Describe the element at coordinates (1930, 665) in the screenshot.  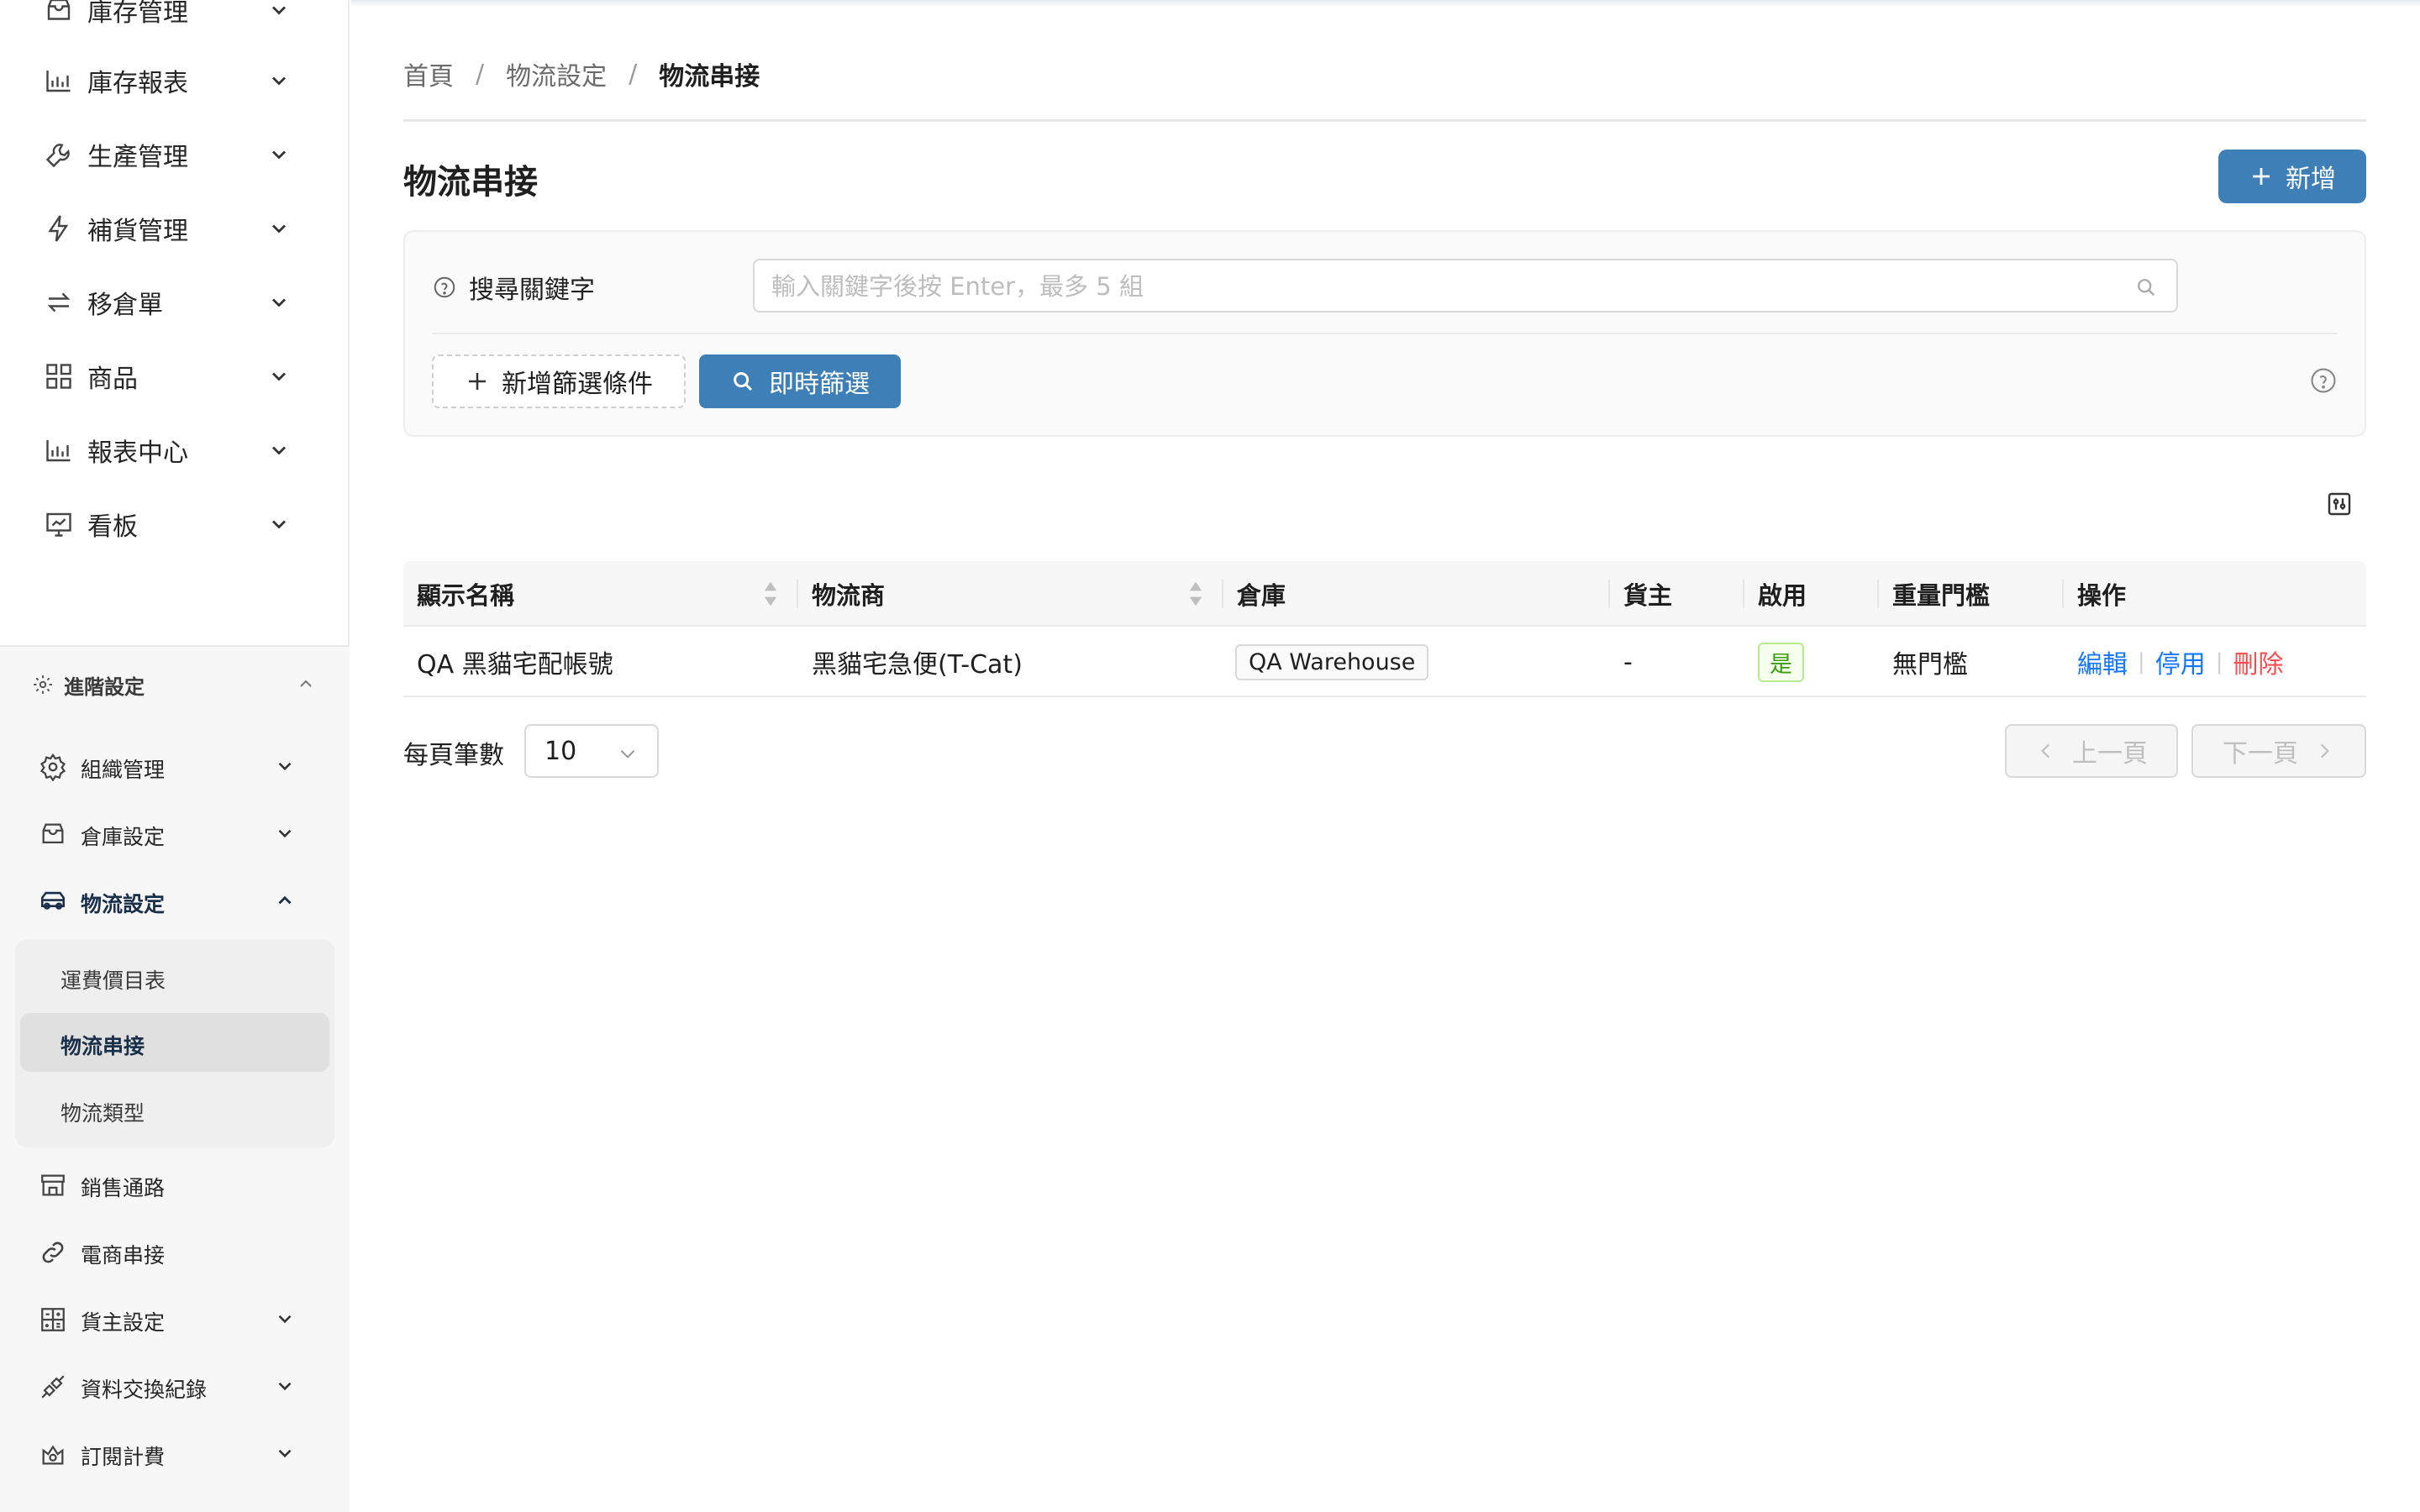
I see `cell-weight-threshold: 無門檻` at that location.